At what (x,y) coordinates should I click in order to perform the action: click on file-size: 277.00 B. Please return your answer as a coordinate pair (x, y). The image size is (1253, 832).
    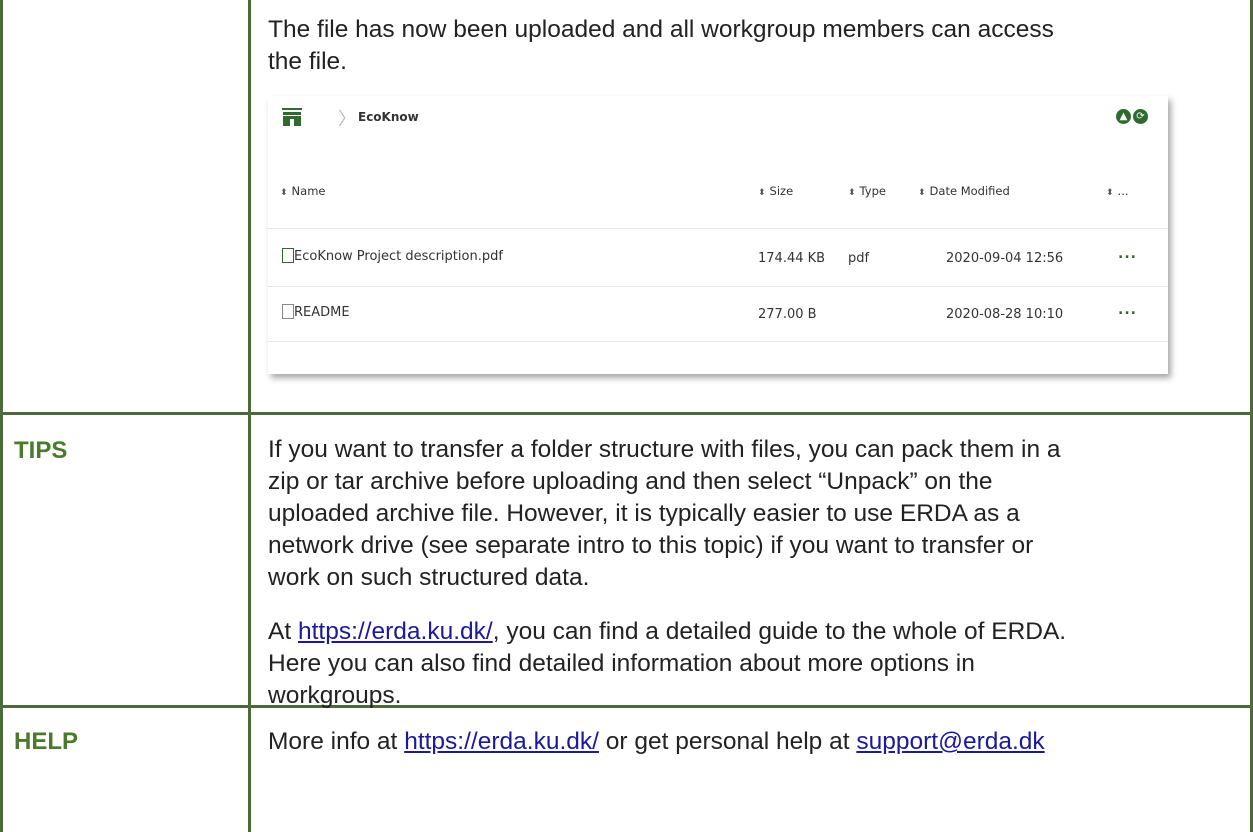
    Looking at the image, I should click on (787, 314).